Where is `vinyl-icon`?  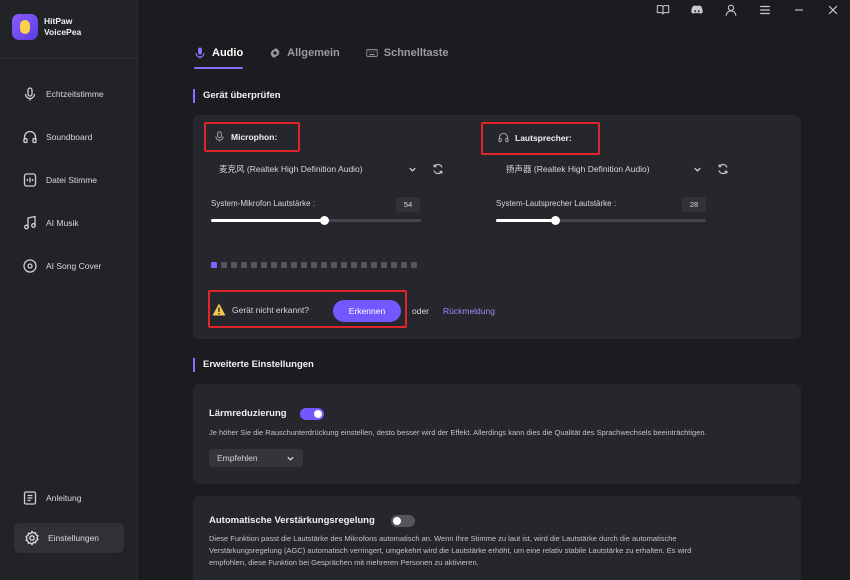 vinyl-icon is located at coordinates (30, 265).